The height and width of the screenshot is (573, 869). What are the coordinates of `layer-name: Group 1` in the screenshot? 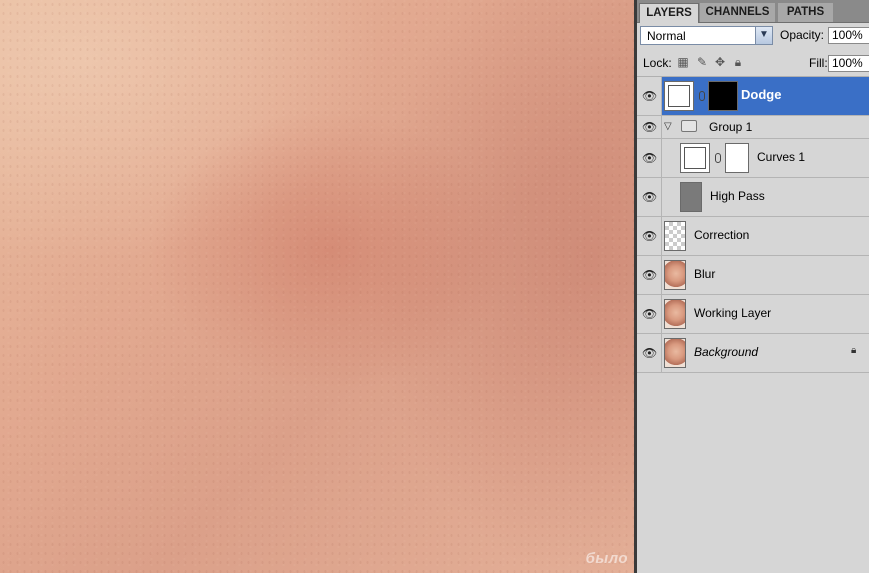 It's located at (731, 127).